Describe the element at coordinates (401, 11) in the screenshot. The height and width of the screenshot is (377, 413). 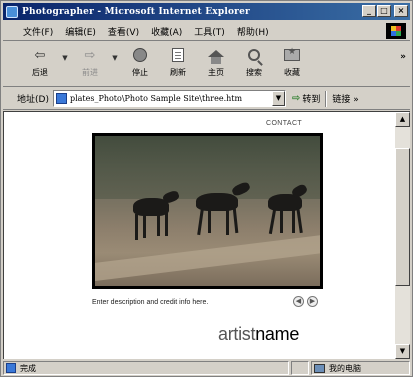
I see `close-button: ×` at that location.